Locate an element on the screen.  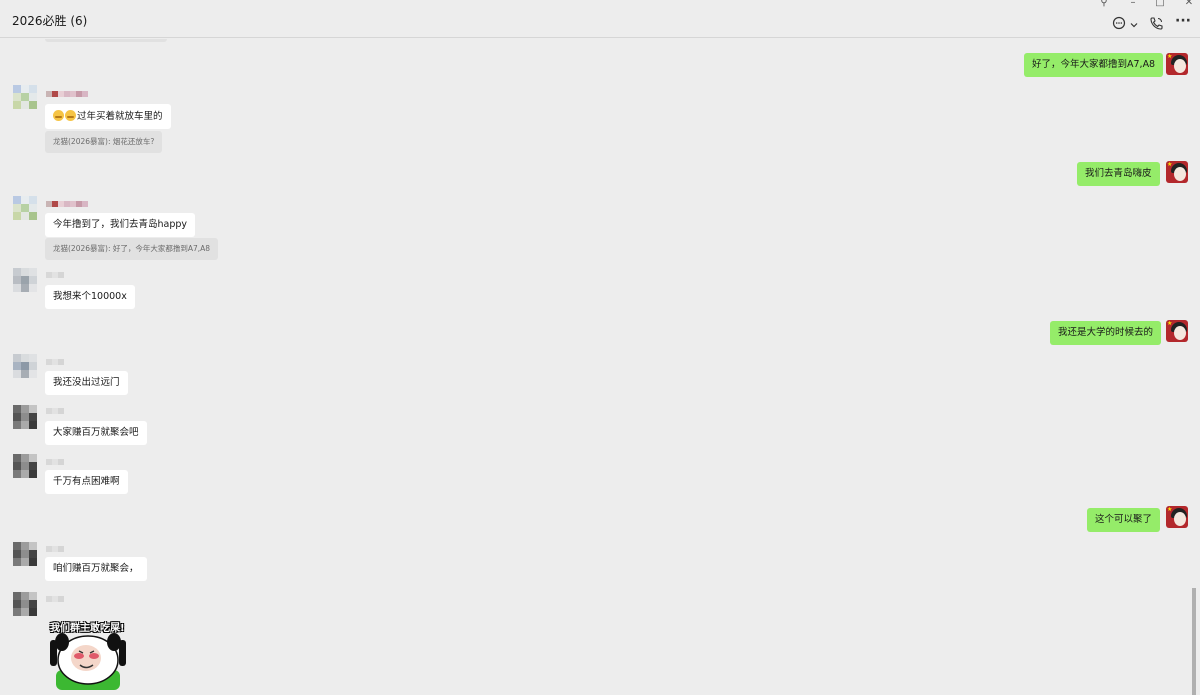
pin-icon: ⚲ is located at coordinates (1104, 4).